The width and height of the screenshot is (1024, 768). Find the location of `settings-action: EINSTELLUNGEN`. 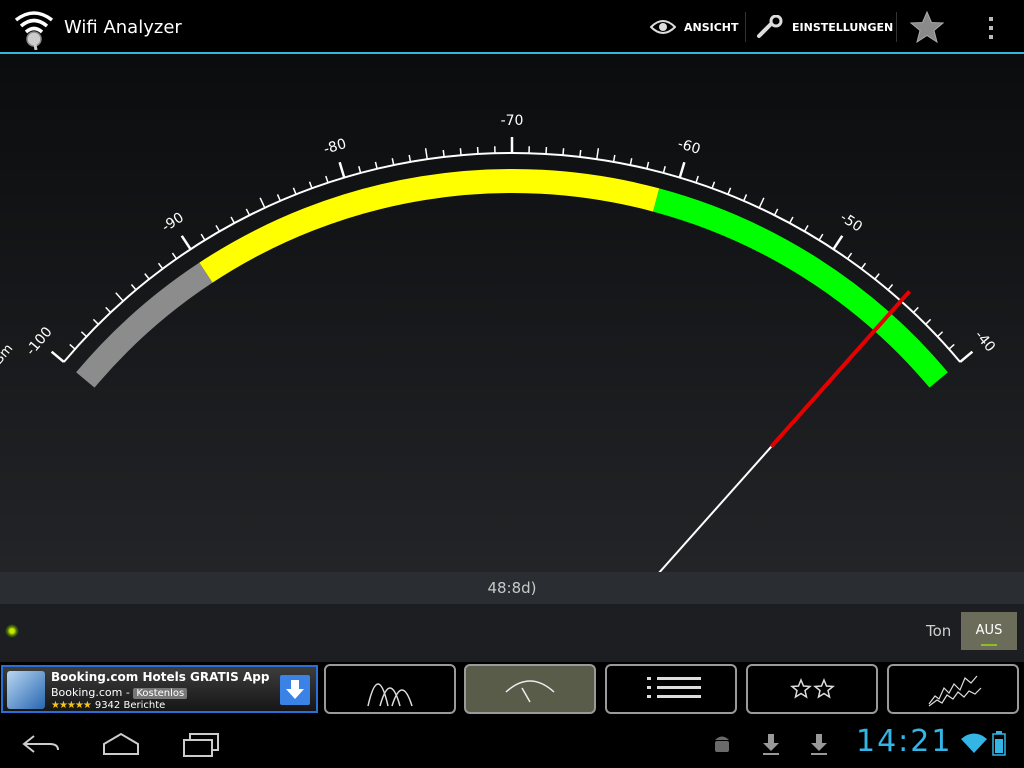

settings-action: EINSTELLUNGEN is located at coordinates (824, 27).